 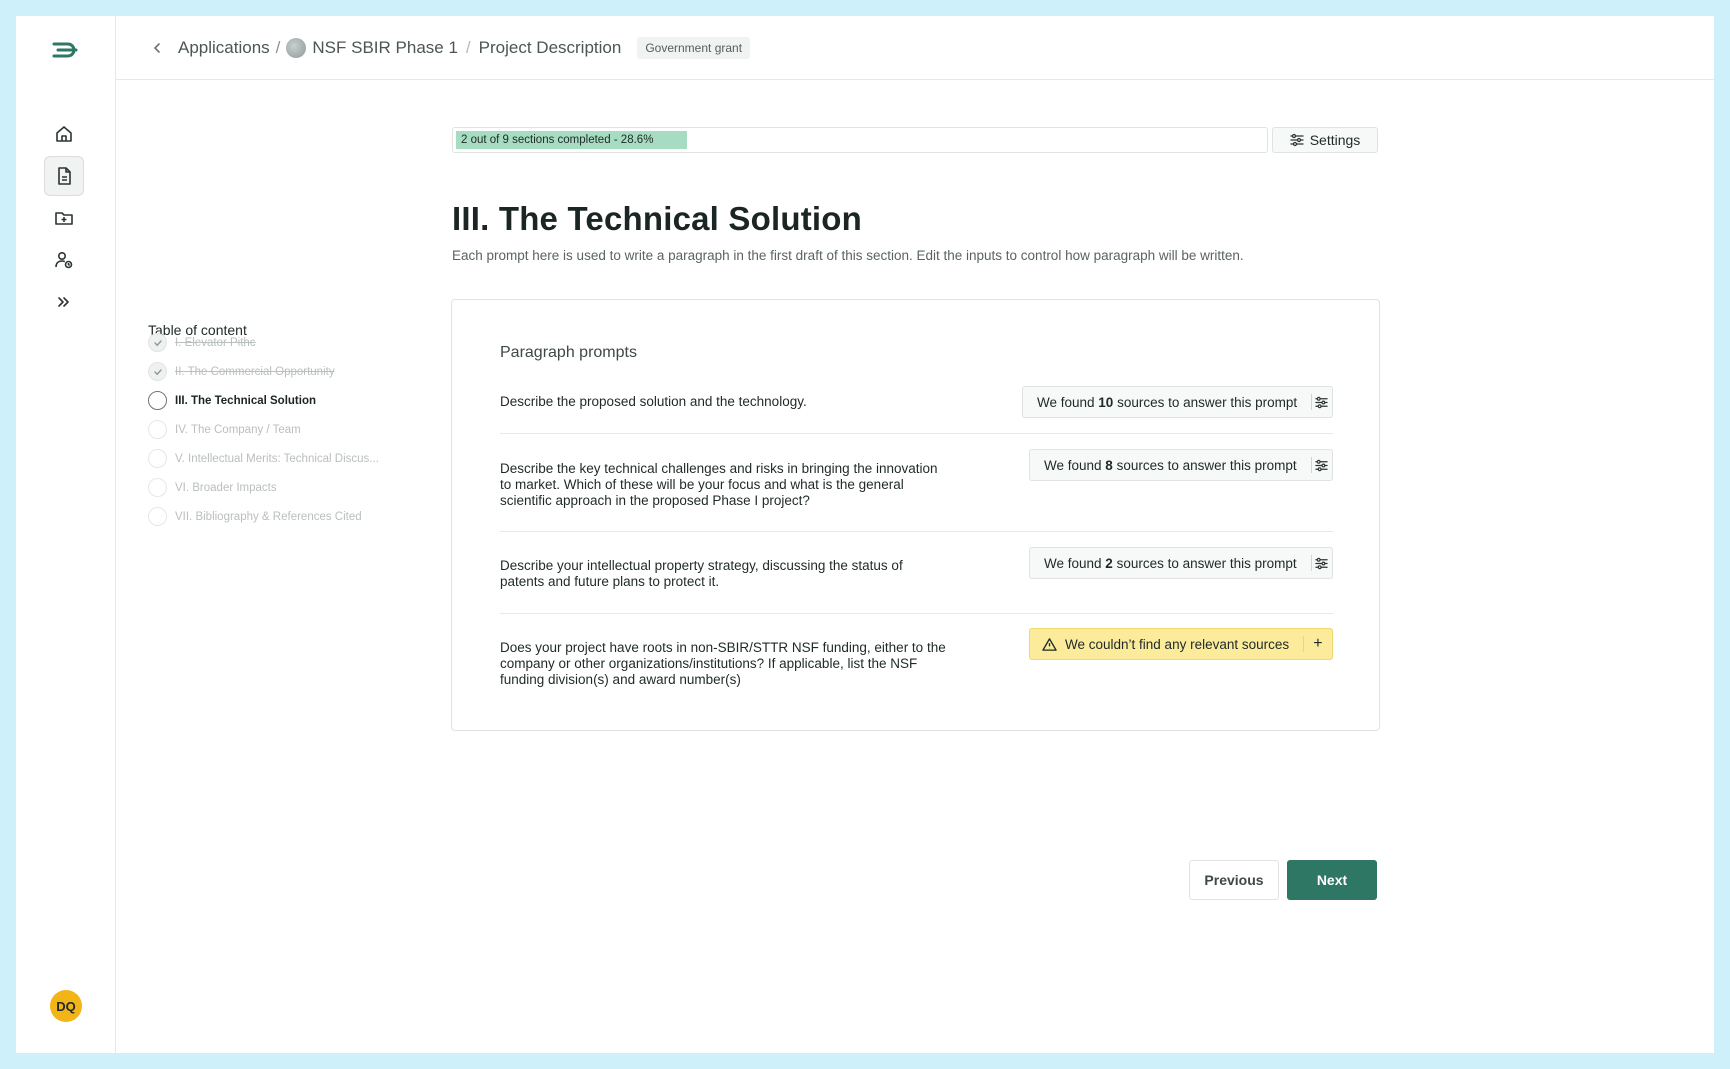 I want to click on progress-bar: 2 out of 9 sections completed - 28.6%, so click(x=860, y=140).